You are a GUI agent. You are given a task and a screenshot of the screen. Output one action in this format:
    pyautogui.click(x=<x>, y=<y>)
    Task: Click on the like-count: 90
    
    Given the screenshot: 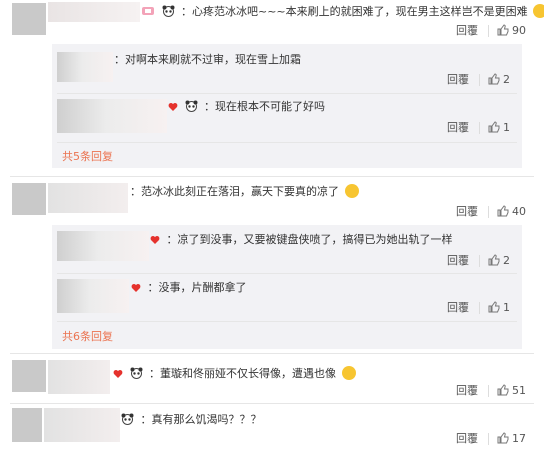 What is the action you would take?
    pyautogui.click(x=519, y=30)
    